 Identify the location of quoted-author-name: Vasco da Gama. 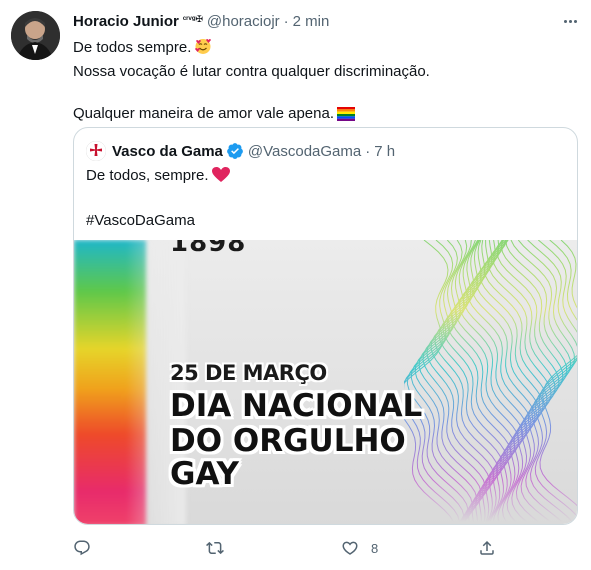
(167, 151).